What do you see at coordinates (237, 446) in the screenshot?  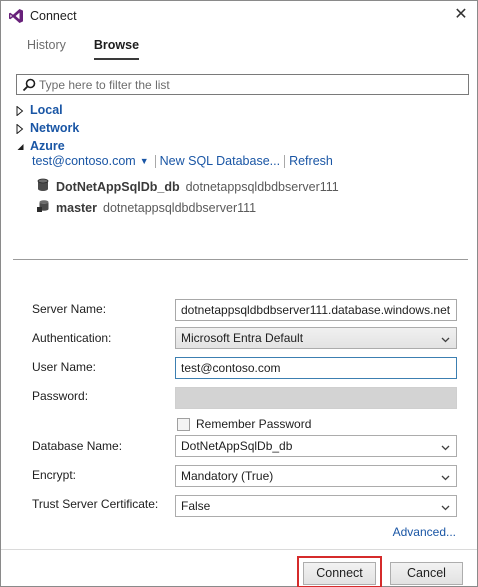 I see `database-name-value: DotNetAppSqlDb_db` at bounding box center [237, 446].